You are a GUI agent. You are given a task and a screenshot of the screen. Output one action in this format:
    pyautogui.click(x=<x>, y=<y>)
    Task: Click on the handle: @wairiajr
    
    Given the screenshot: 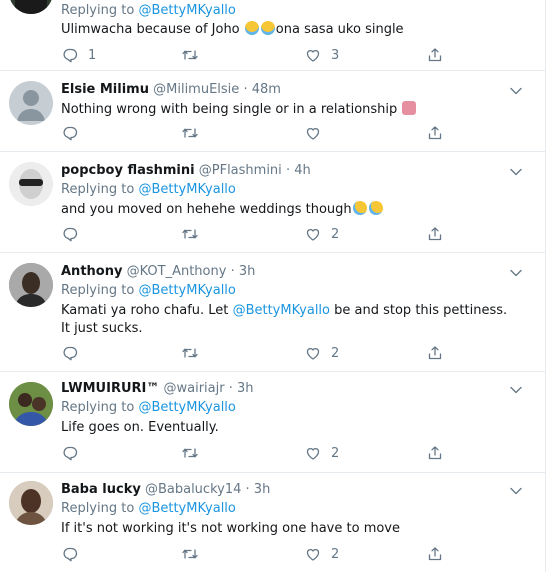 What is the action you would take?
    pyautogui.click(x=194, y=388)
    